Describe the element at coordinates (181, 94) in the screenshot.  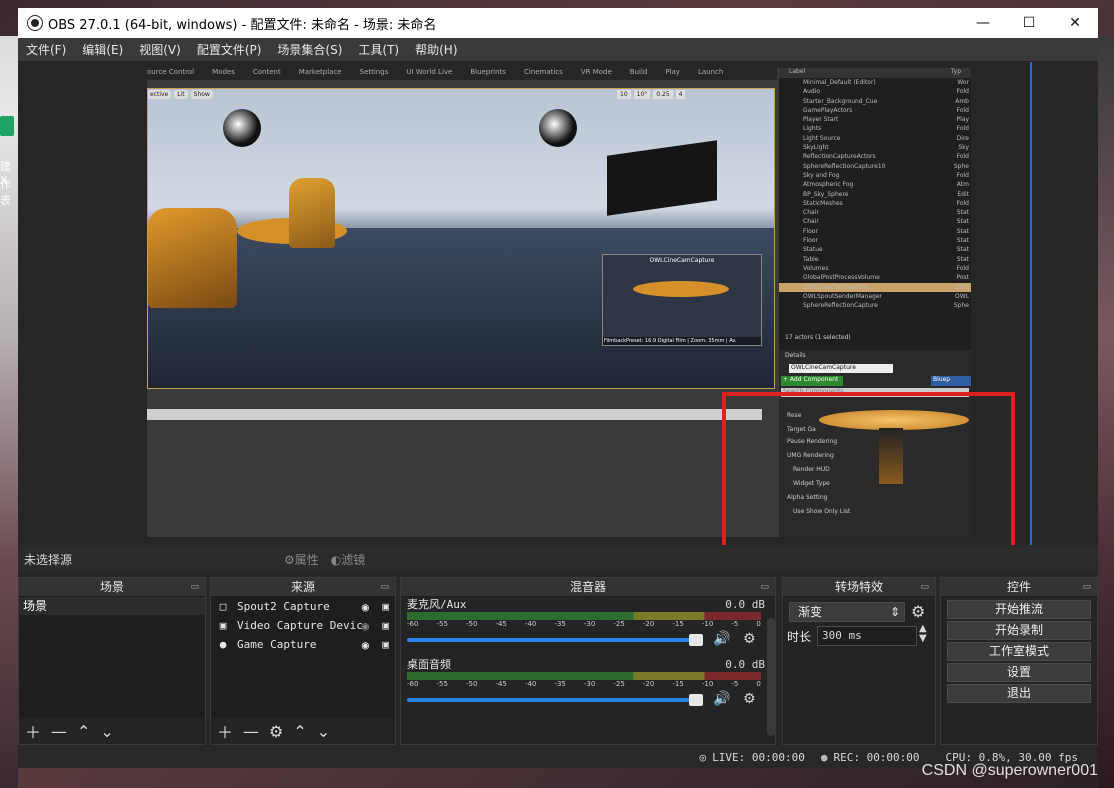
I see `lit-button: Lit` at that location.